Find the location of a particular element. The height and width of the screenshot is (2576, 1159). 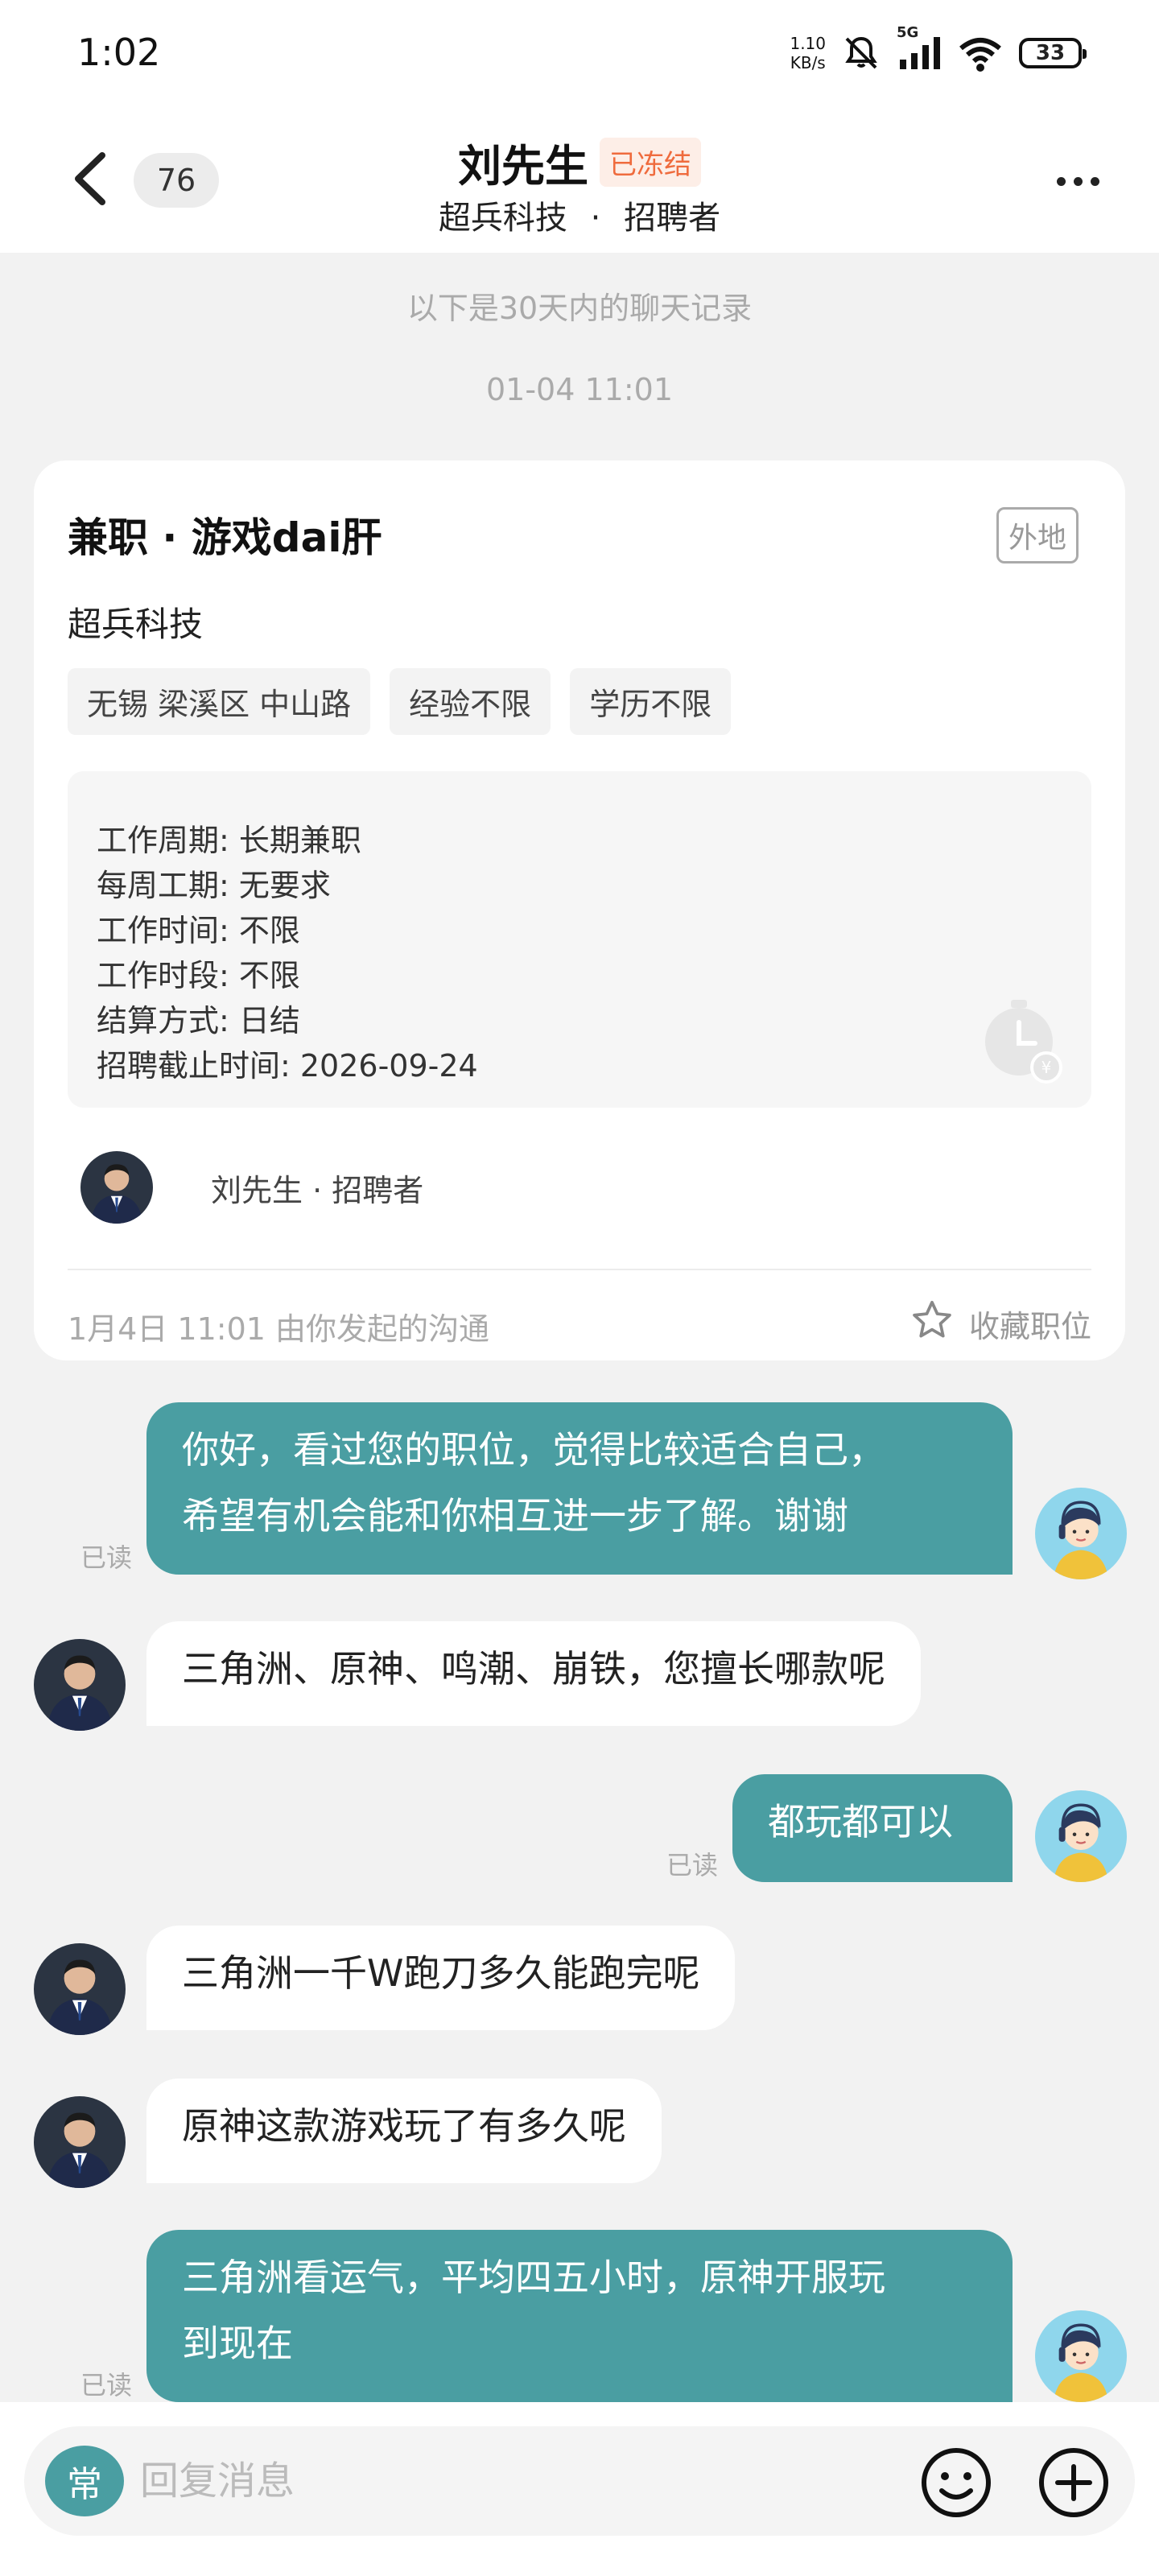

contact-role: 招聘者 is located at coordinates (672, 218).